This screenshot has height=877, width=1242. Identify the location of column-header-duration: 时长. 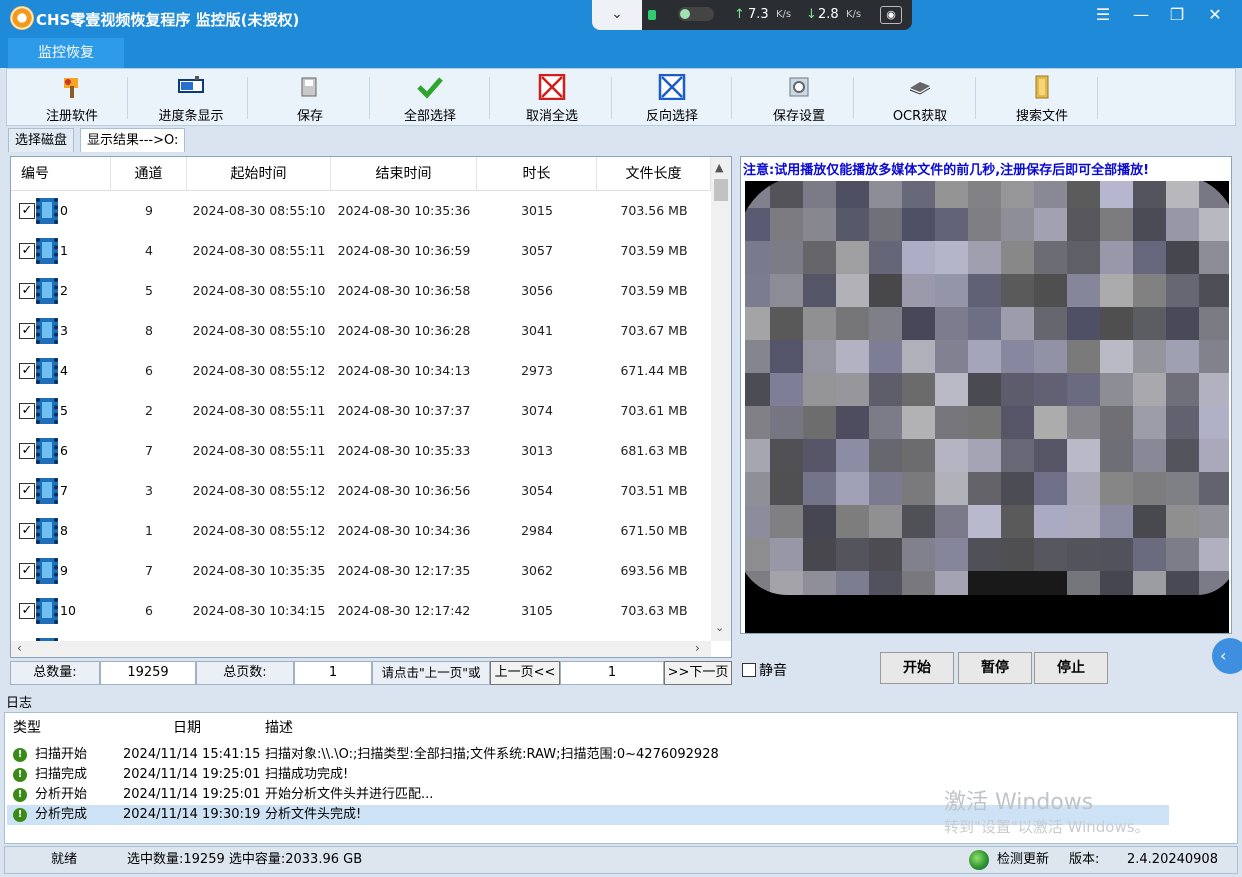
(537, 174).